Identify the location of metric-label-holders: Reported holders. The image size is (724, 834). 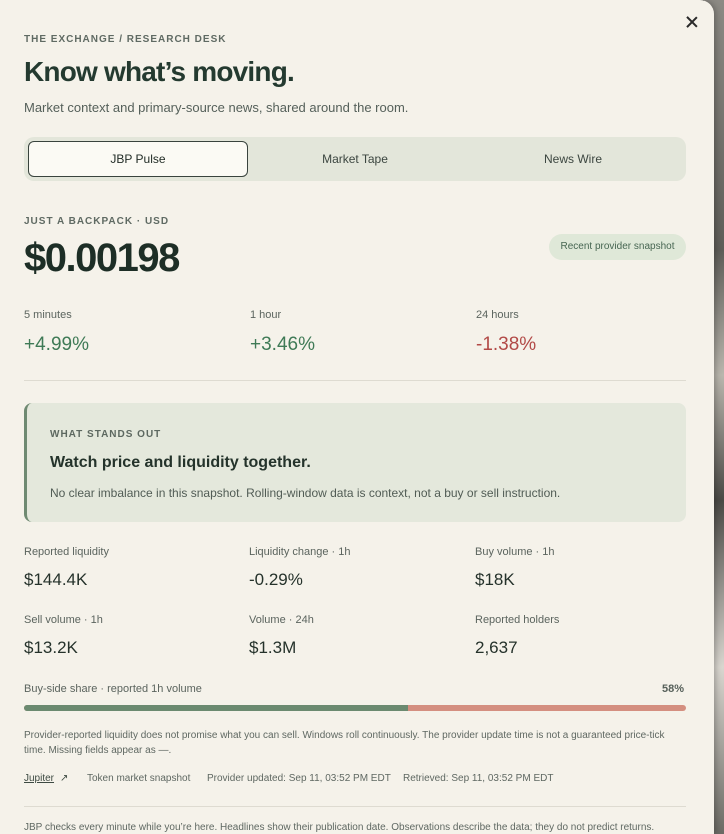
(517, 620).